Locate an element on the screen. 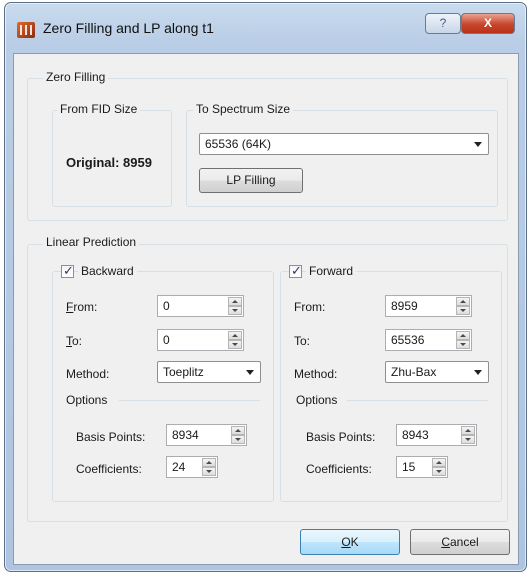  from-fid-size-title: From FID Size is located at coordinates (99, 109).